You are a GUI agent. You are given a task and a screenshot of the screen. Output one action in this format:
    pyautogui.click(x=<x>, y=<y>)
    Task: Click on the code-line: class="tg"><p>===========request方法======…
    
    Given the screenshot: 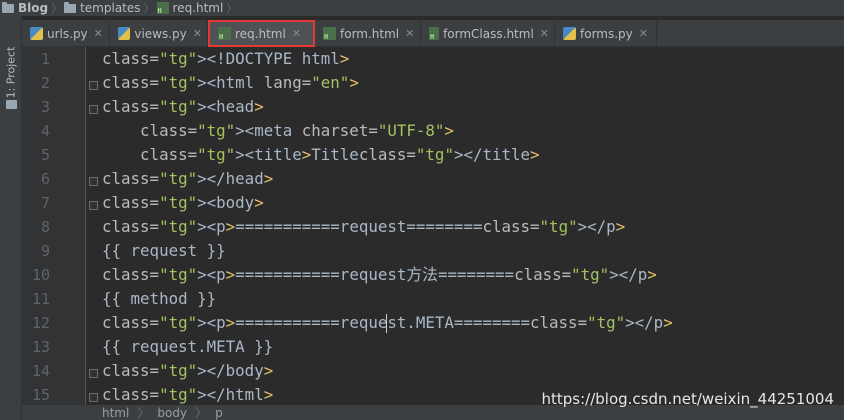 What is the action you would take?
    pyautogui.click(x=379, y=275)
    